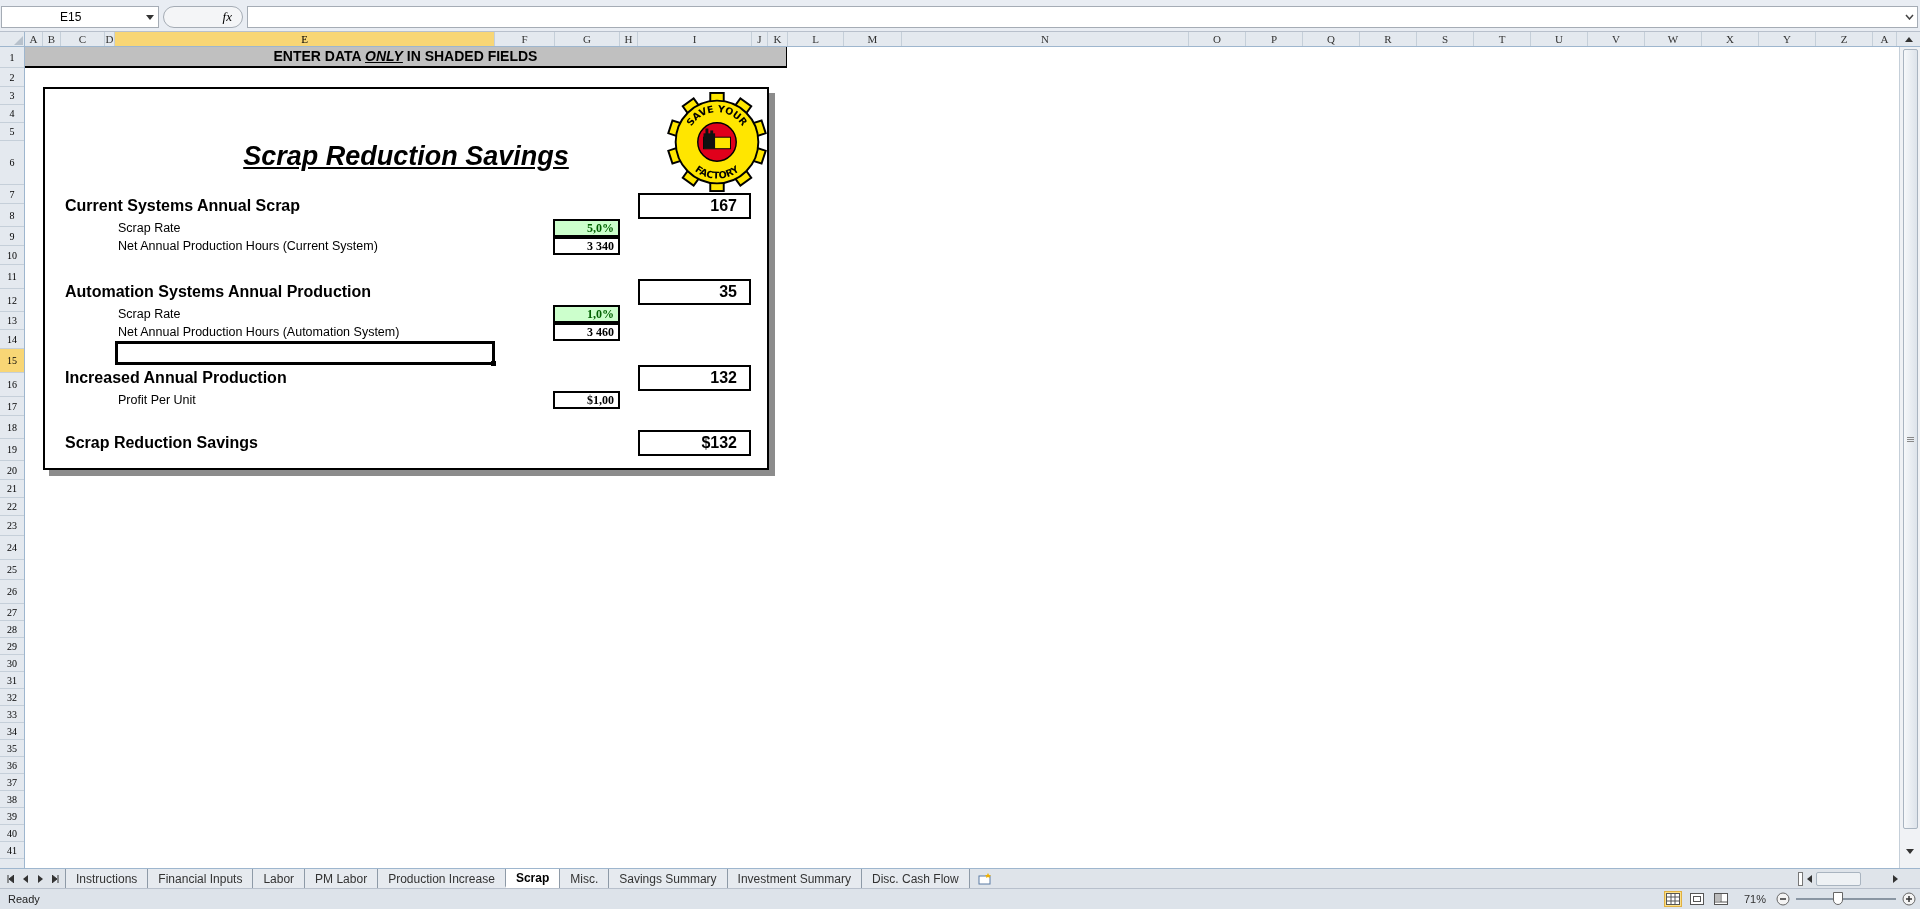  What do you see at coordinates (12, 663) in the screenshot?
I see `row-header: 30` at bounding box center [12, 663].